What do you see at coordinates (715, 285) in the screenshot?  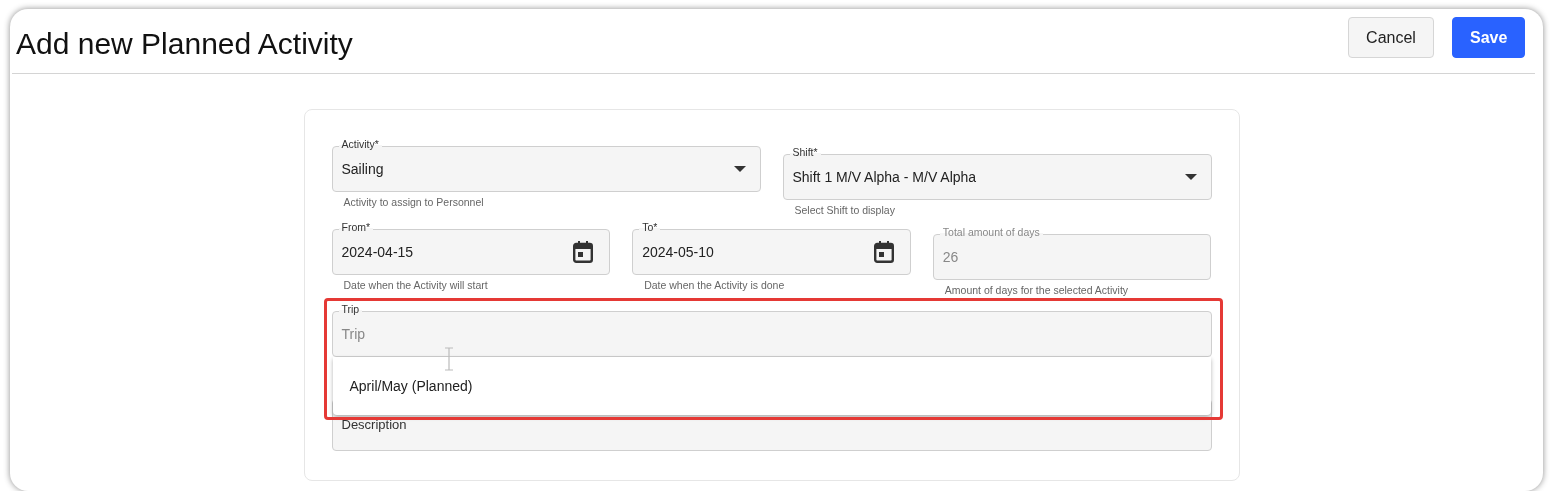 I see `helper-text: Date when the Activity is done` at bounding box center [715, 285].